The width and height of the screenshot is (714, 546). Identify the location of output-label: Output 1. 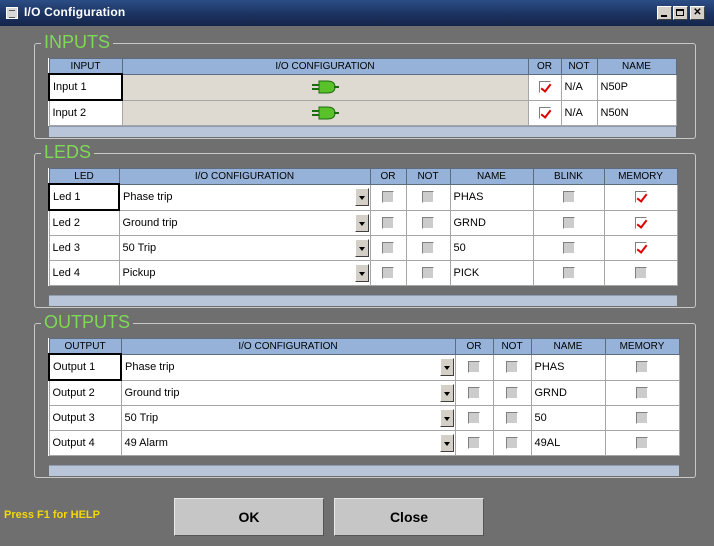
(85, 367).